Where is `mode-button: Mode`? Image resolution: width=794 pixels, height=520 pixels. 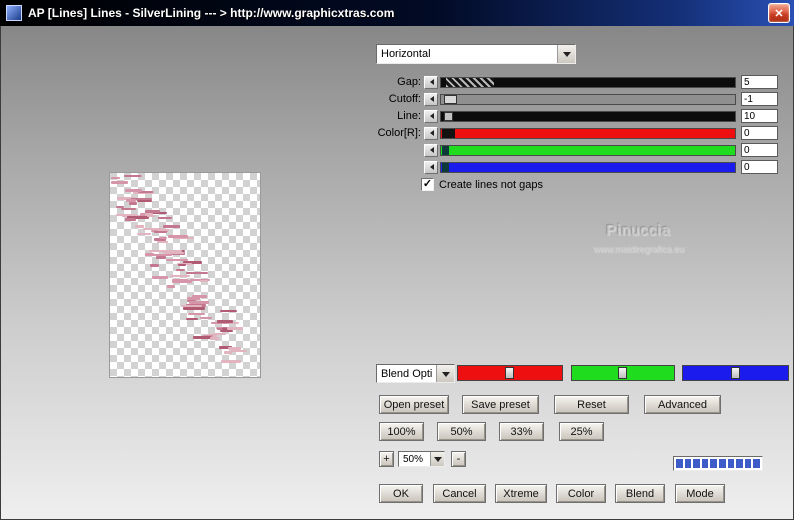 mode-button: Mode is located at coordinates (700, 493).